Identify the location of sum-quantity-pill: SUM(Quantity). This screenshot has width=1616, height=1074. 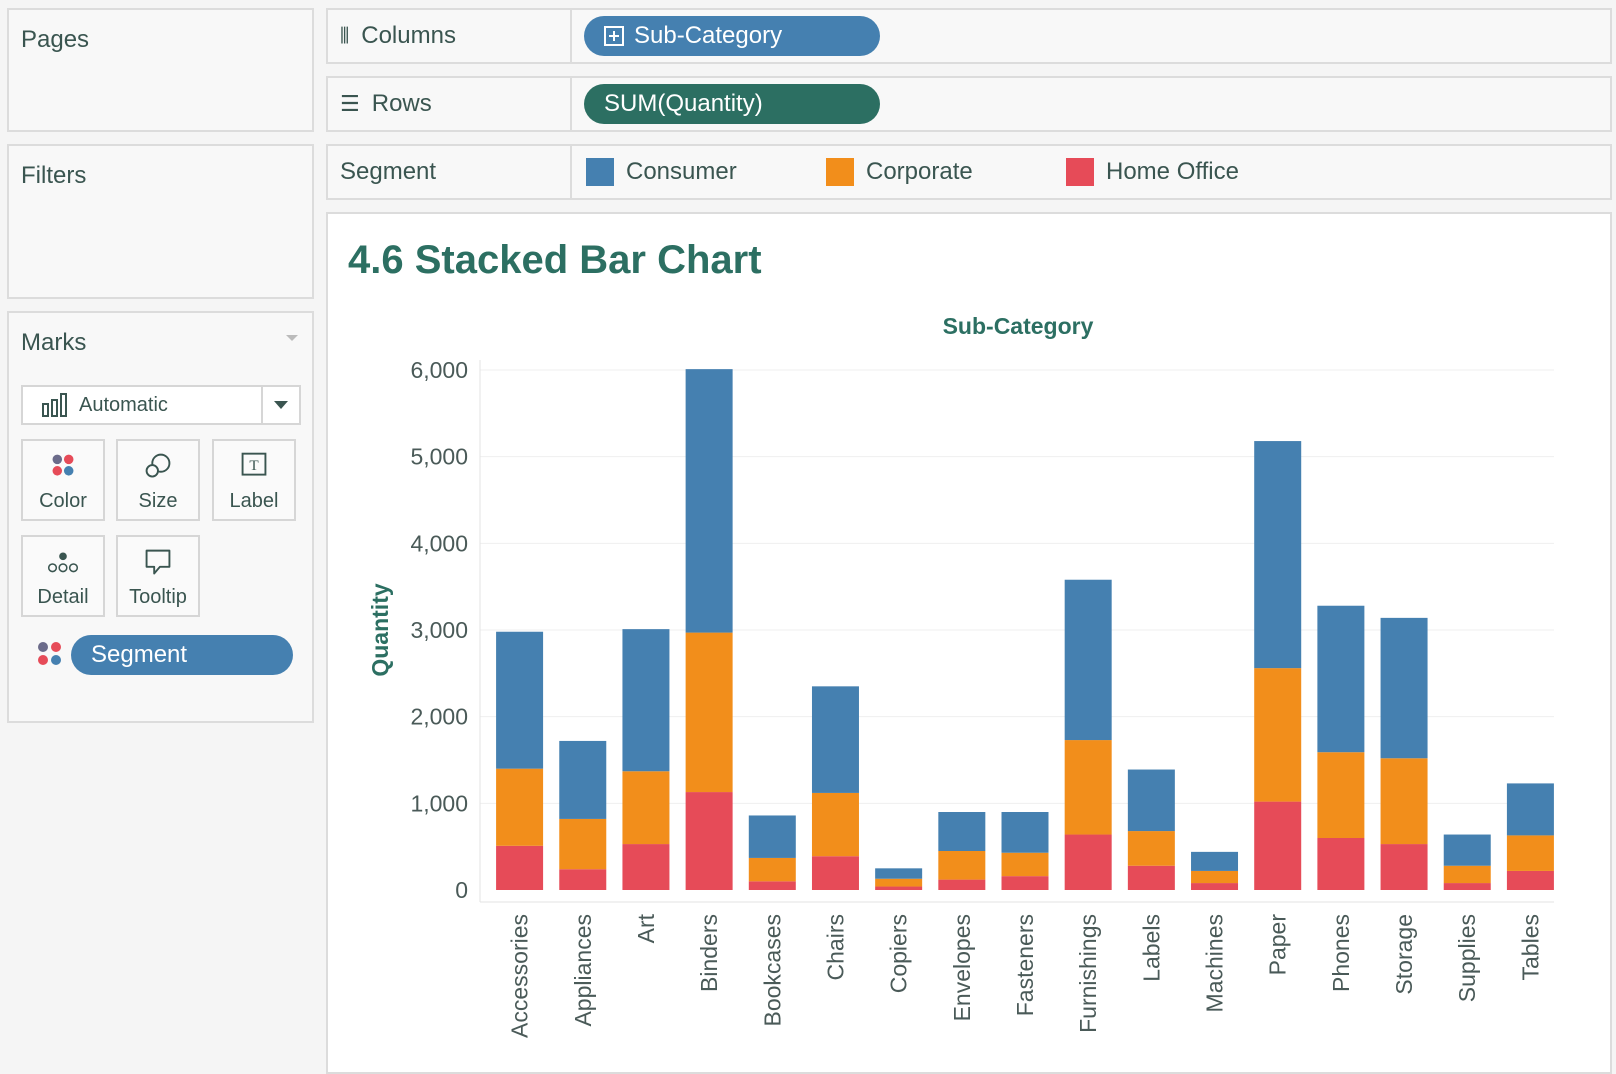
(732, 104).